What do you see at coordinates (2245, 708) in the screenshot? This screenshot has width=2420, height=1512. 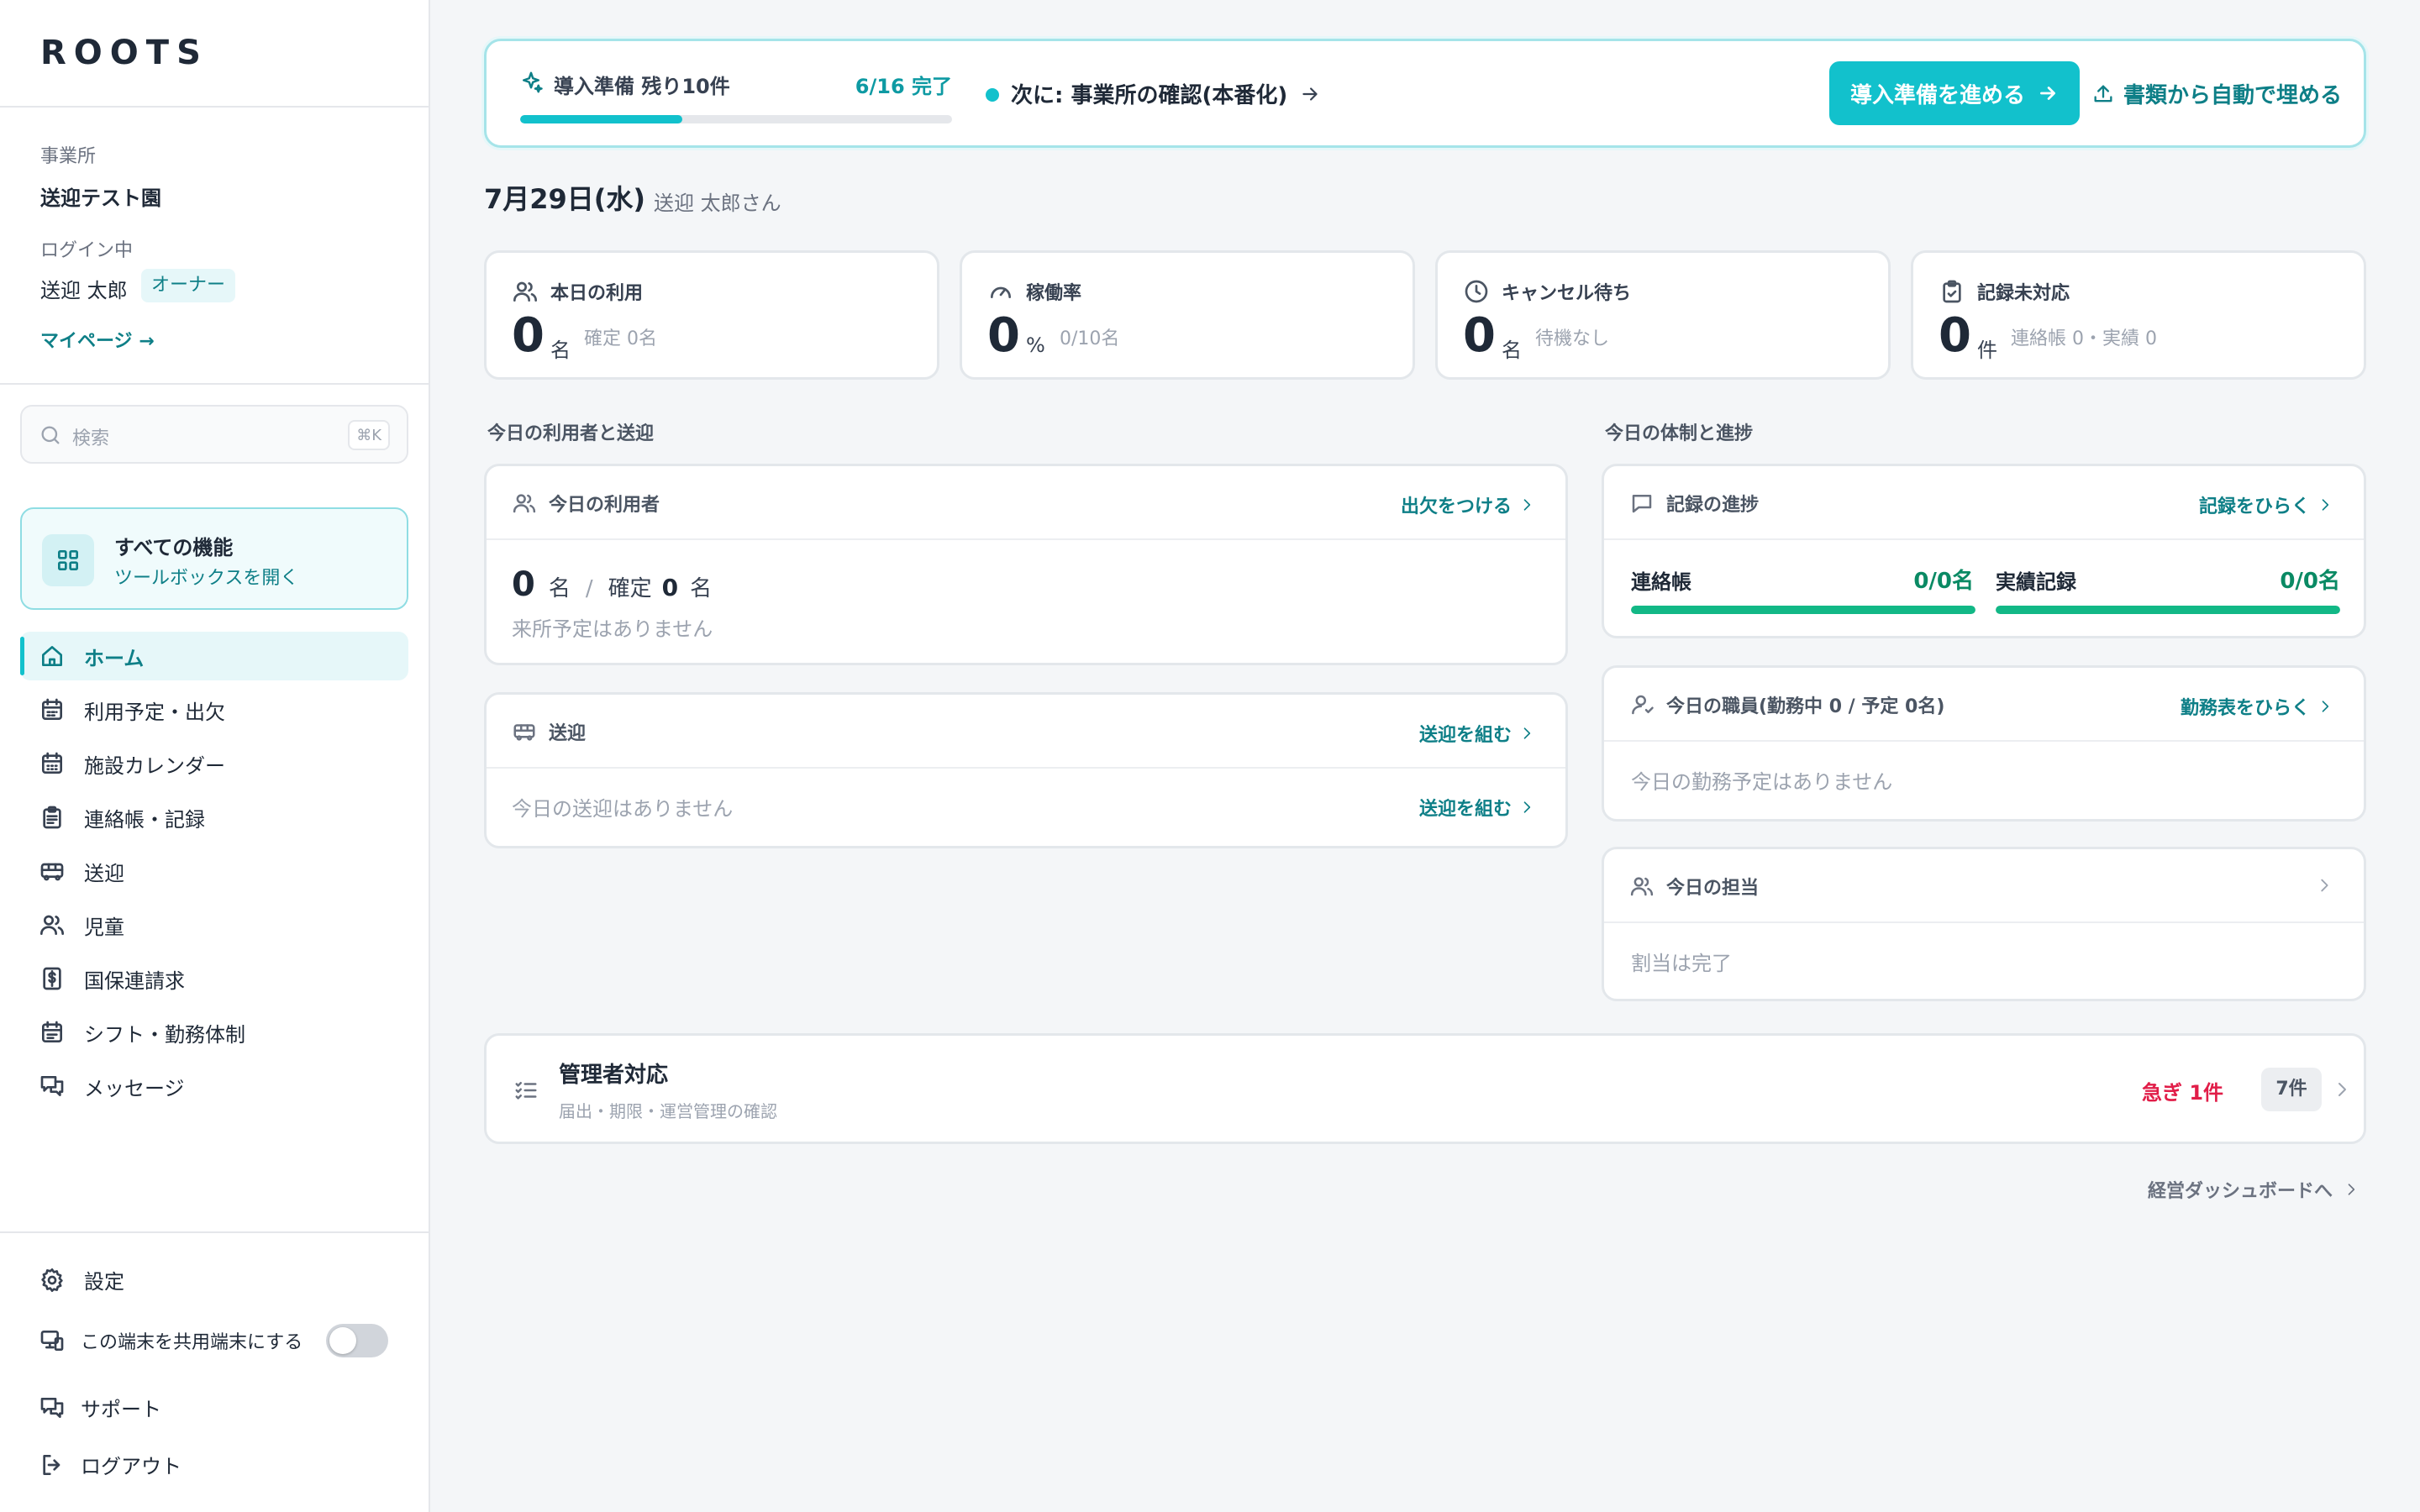 I see `link-label: 勤務表をひらく` at bounding box center [2245, 708].